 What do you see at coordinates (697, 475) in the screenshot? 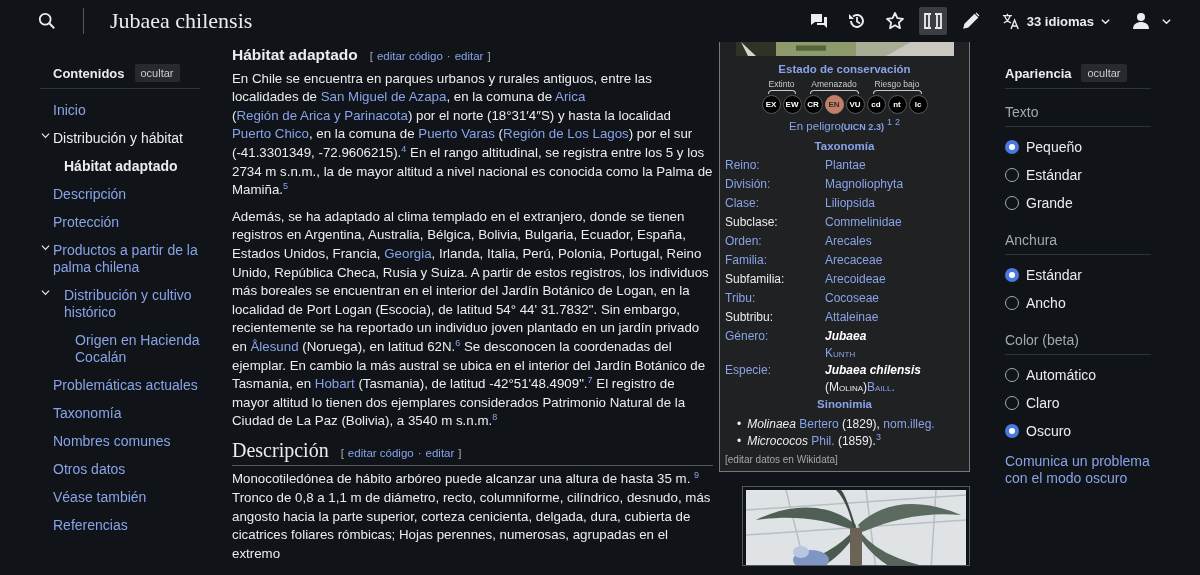
I see `reference-link: 9` at bounding box center [697, 475].